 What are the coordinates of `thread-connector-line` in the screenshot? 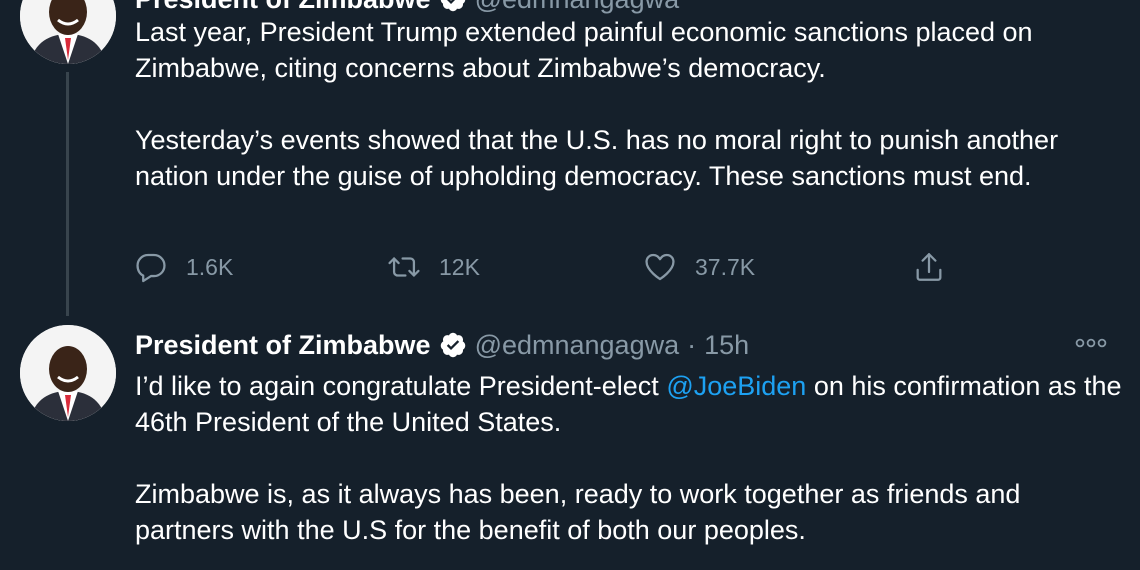 It's located at (67, 194).